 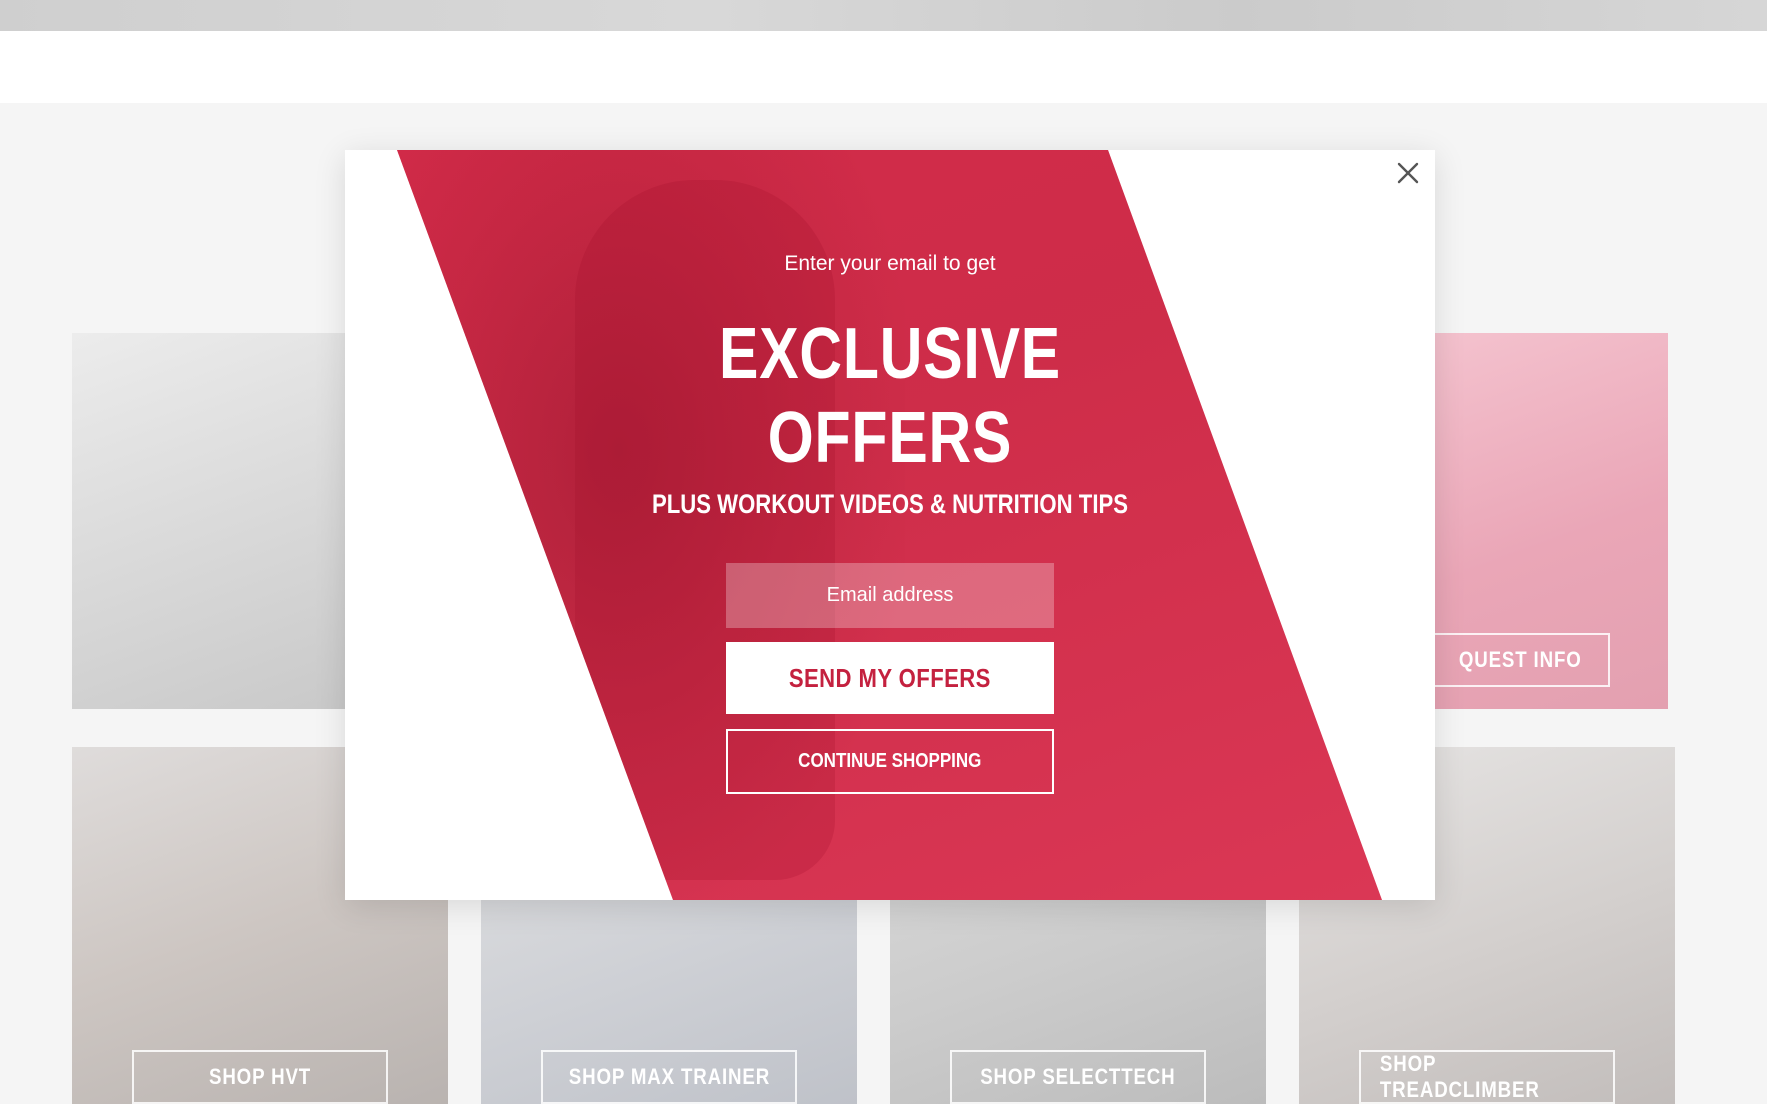 I want to click on shop-max-trainer-label: SHOP MAX TRAINER, so click(x=669, y=1076).